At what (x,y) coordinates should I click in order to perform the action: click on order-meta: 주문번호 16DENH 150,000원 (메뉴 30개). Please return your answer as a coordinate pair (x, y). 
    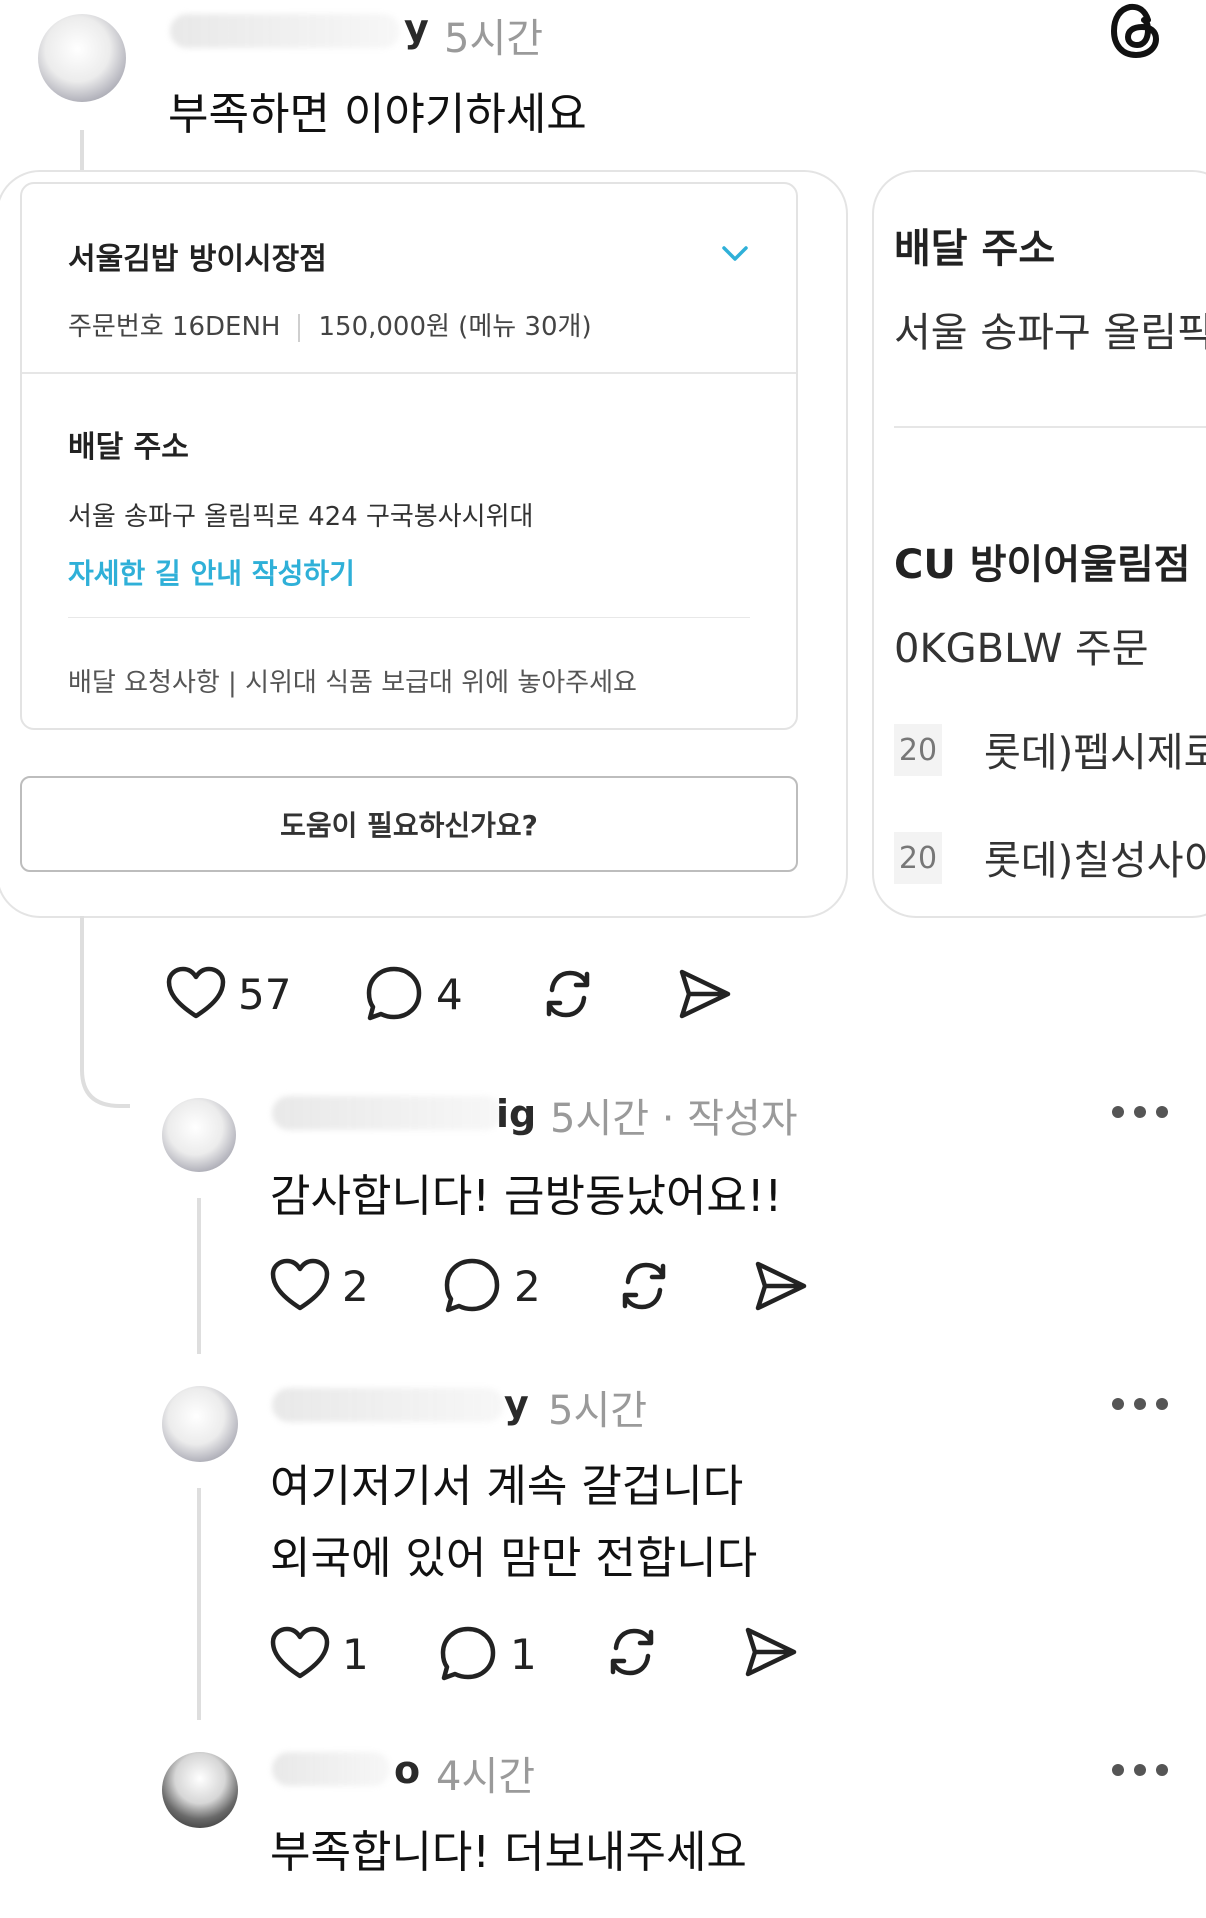
    Looking at the image, I should click on (330, 324).